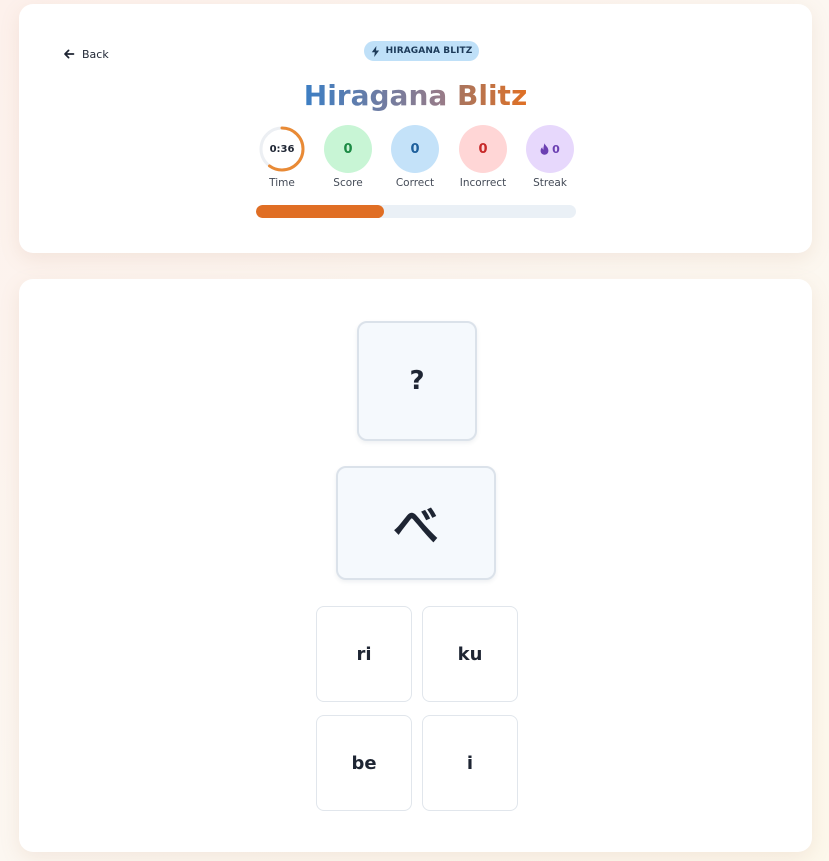  What do you see at coordinates (429, 51) in the screenshot?
I see `badge-label: HIRAGANA BLITZ` at bounding box center [429, 51].